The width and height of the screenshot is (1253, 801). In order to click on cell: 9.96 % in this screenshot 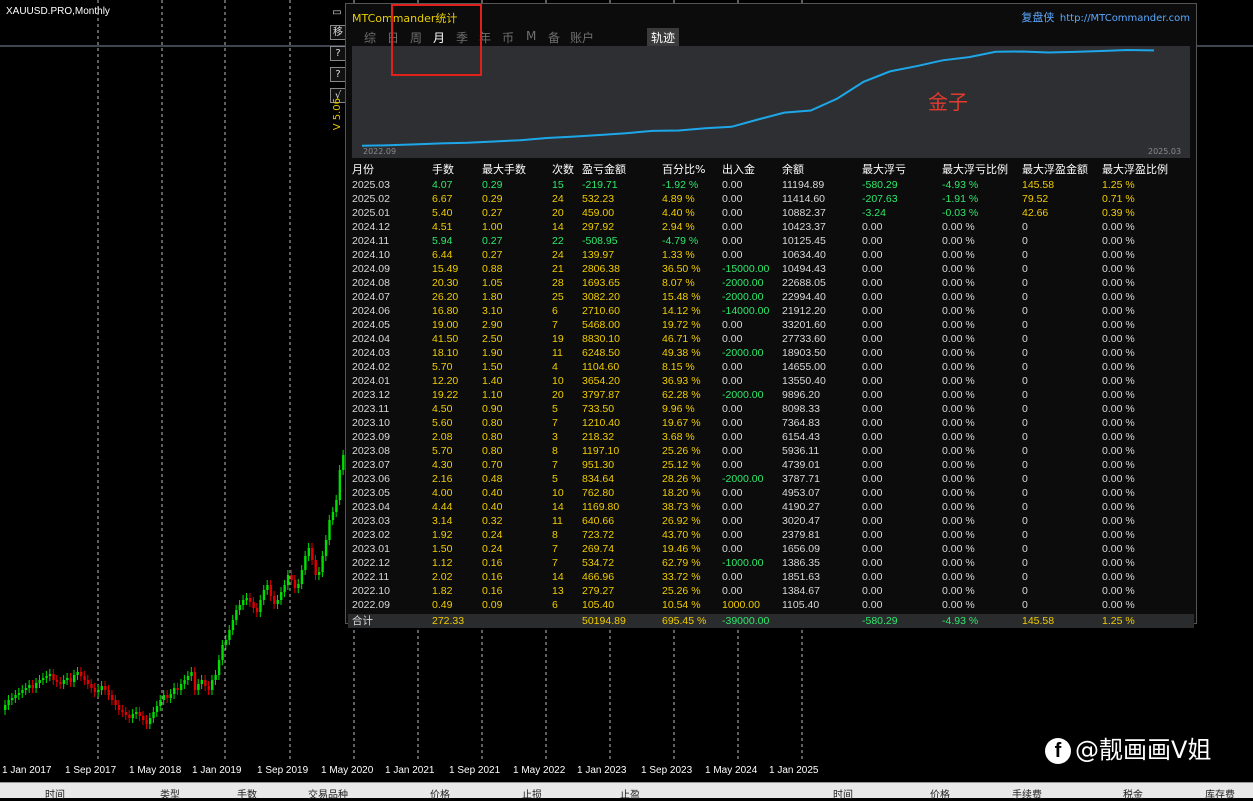, I will do `click(678, 409)`.